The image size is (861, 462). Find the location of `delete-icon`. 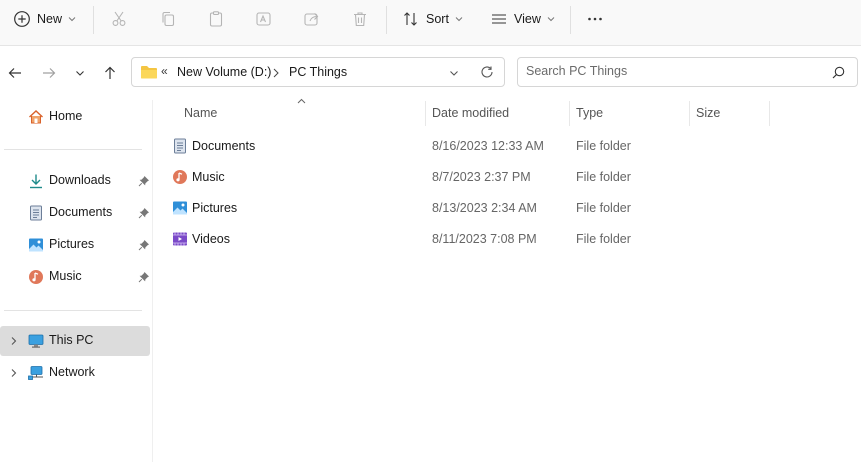

delete-icon is located at coordinates (360, 19).